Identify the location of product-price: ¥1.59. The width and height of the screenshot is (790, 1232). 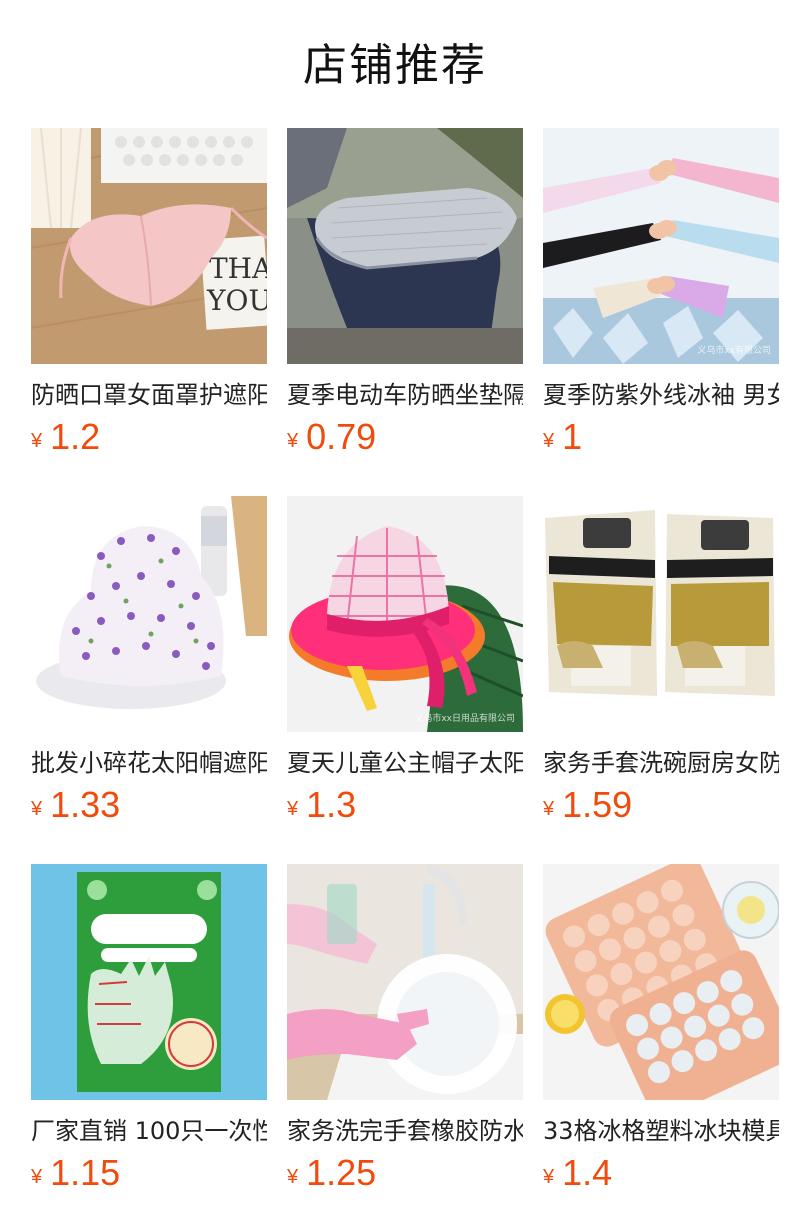
(661, 805).